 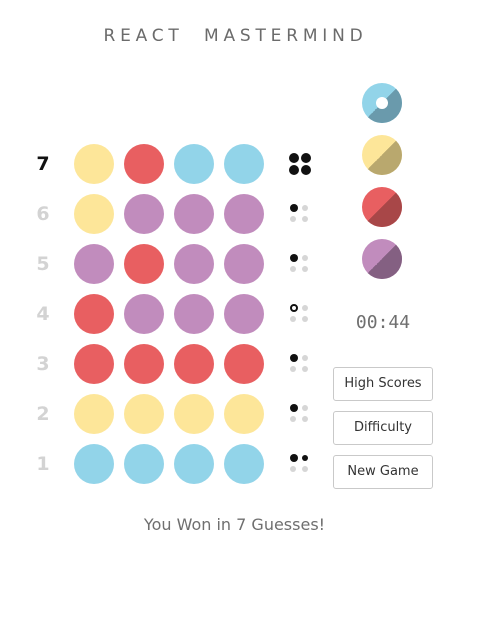 What do you see at coordinates (173, 167) in the screenshot?
I see `guess-row: 7` at bounding box center [173, 167].